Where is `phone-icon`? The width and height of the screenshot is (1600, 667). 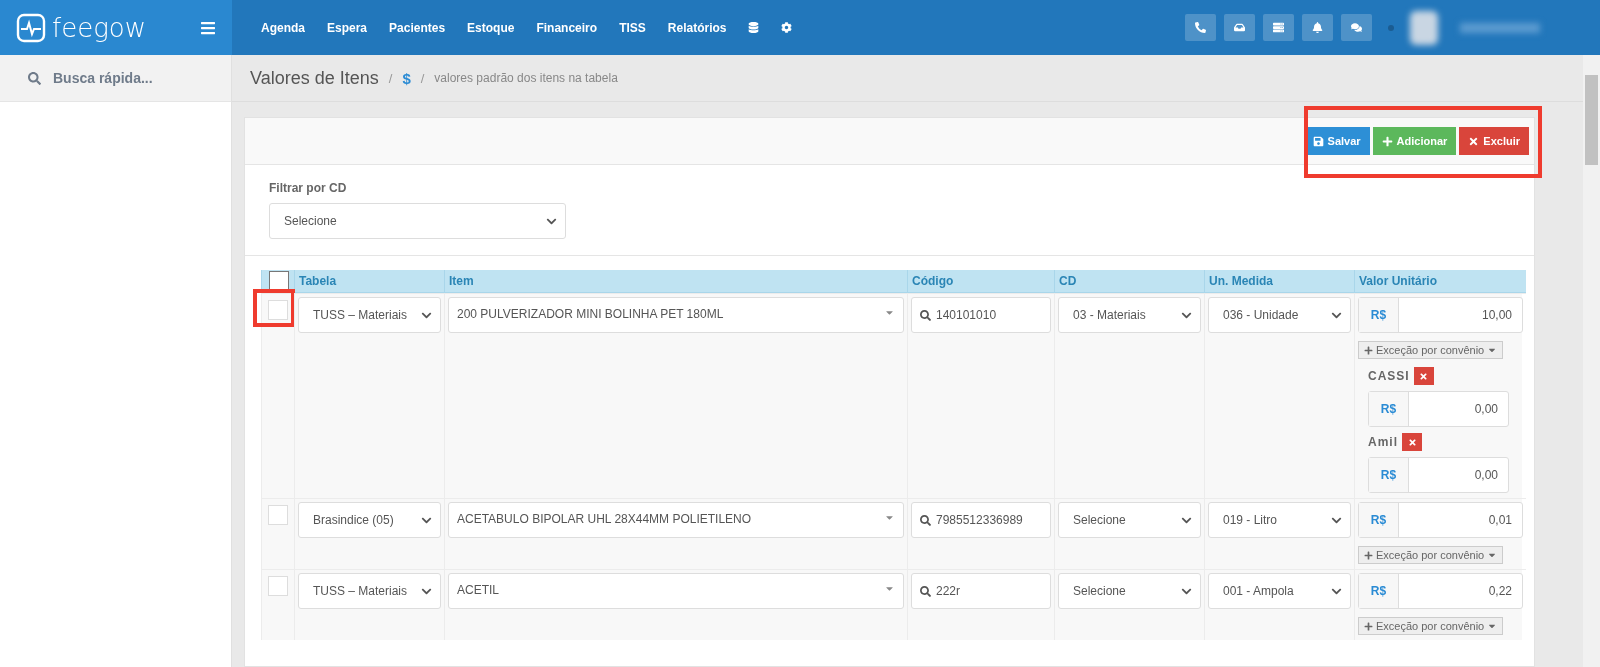
phone-icon is located at coordinates (1200, 27).